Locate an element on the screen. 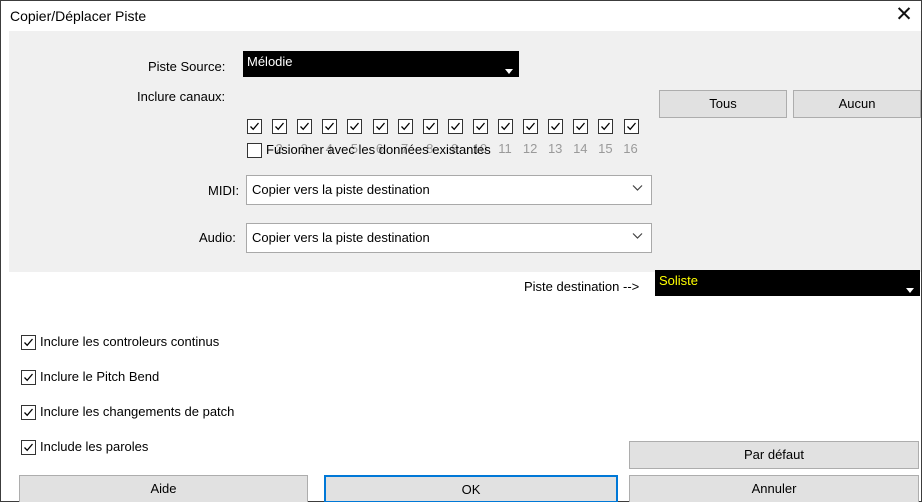 Image resolution: width=922 pixels, height=502 pixels. midi-label: MIDI: is located at coordinates (224, 190).